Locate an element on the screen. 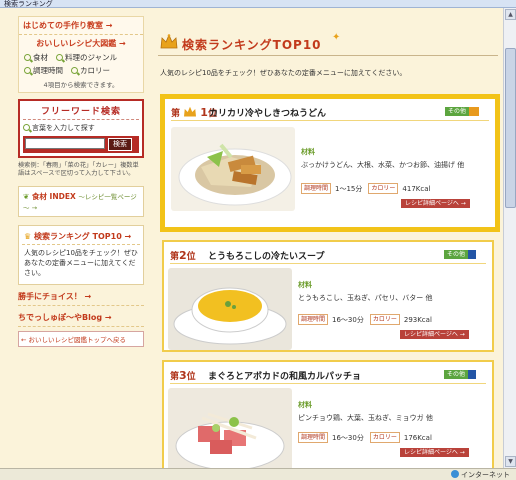 This screenshot has height=480, width=516. card-header: 第3位 まぐろとアボカドの和風カルパッチョ その他 is located at coordinates (328, 376).